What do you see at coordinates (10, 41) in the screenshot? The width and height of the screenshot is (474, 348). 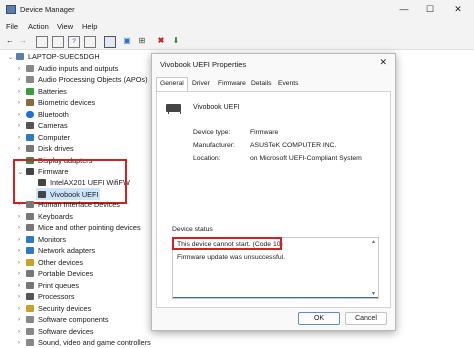 I see `back-icon: ←` at bounding box center [10, 41].